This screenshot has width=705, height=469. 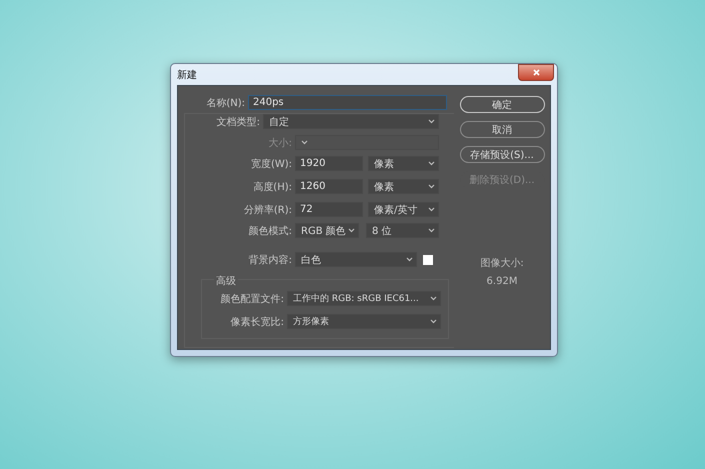 What do you see at coordinates (327, 230) in the screenshot?
I see `dropdown: RGB 颜色` at bounding box center [327, 230].